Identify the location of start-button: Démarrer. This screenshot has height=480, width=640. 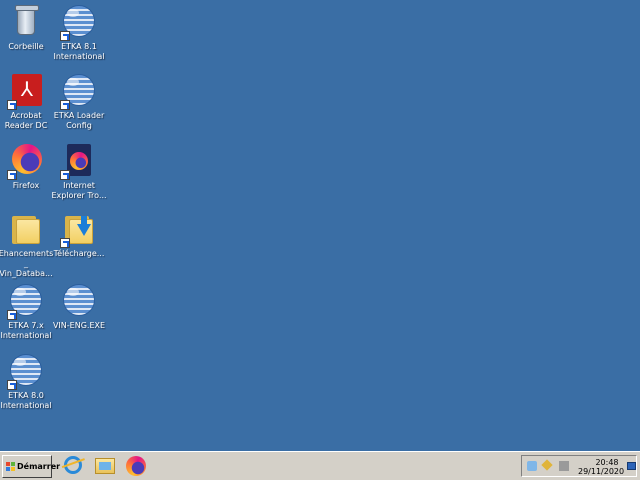
(31, 466).